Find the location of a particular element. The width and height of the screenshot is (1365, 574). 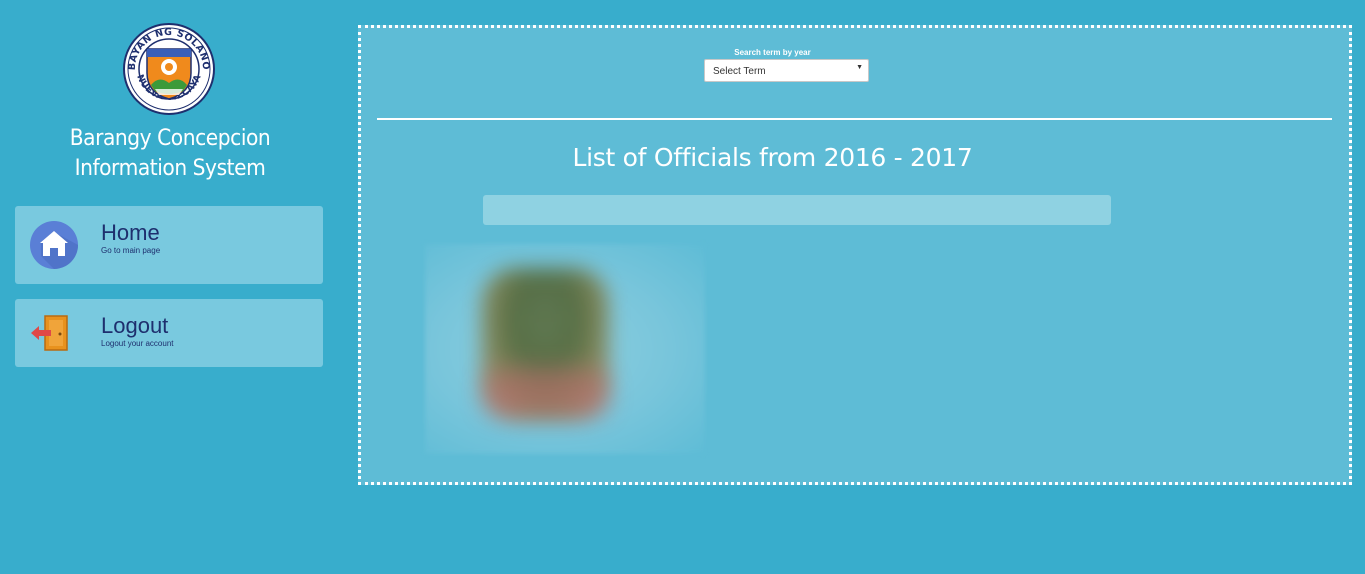

sidebar-item-logout: Logout Logout your account is located at coordinates (169, 333).